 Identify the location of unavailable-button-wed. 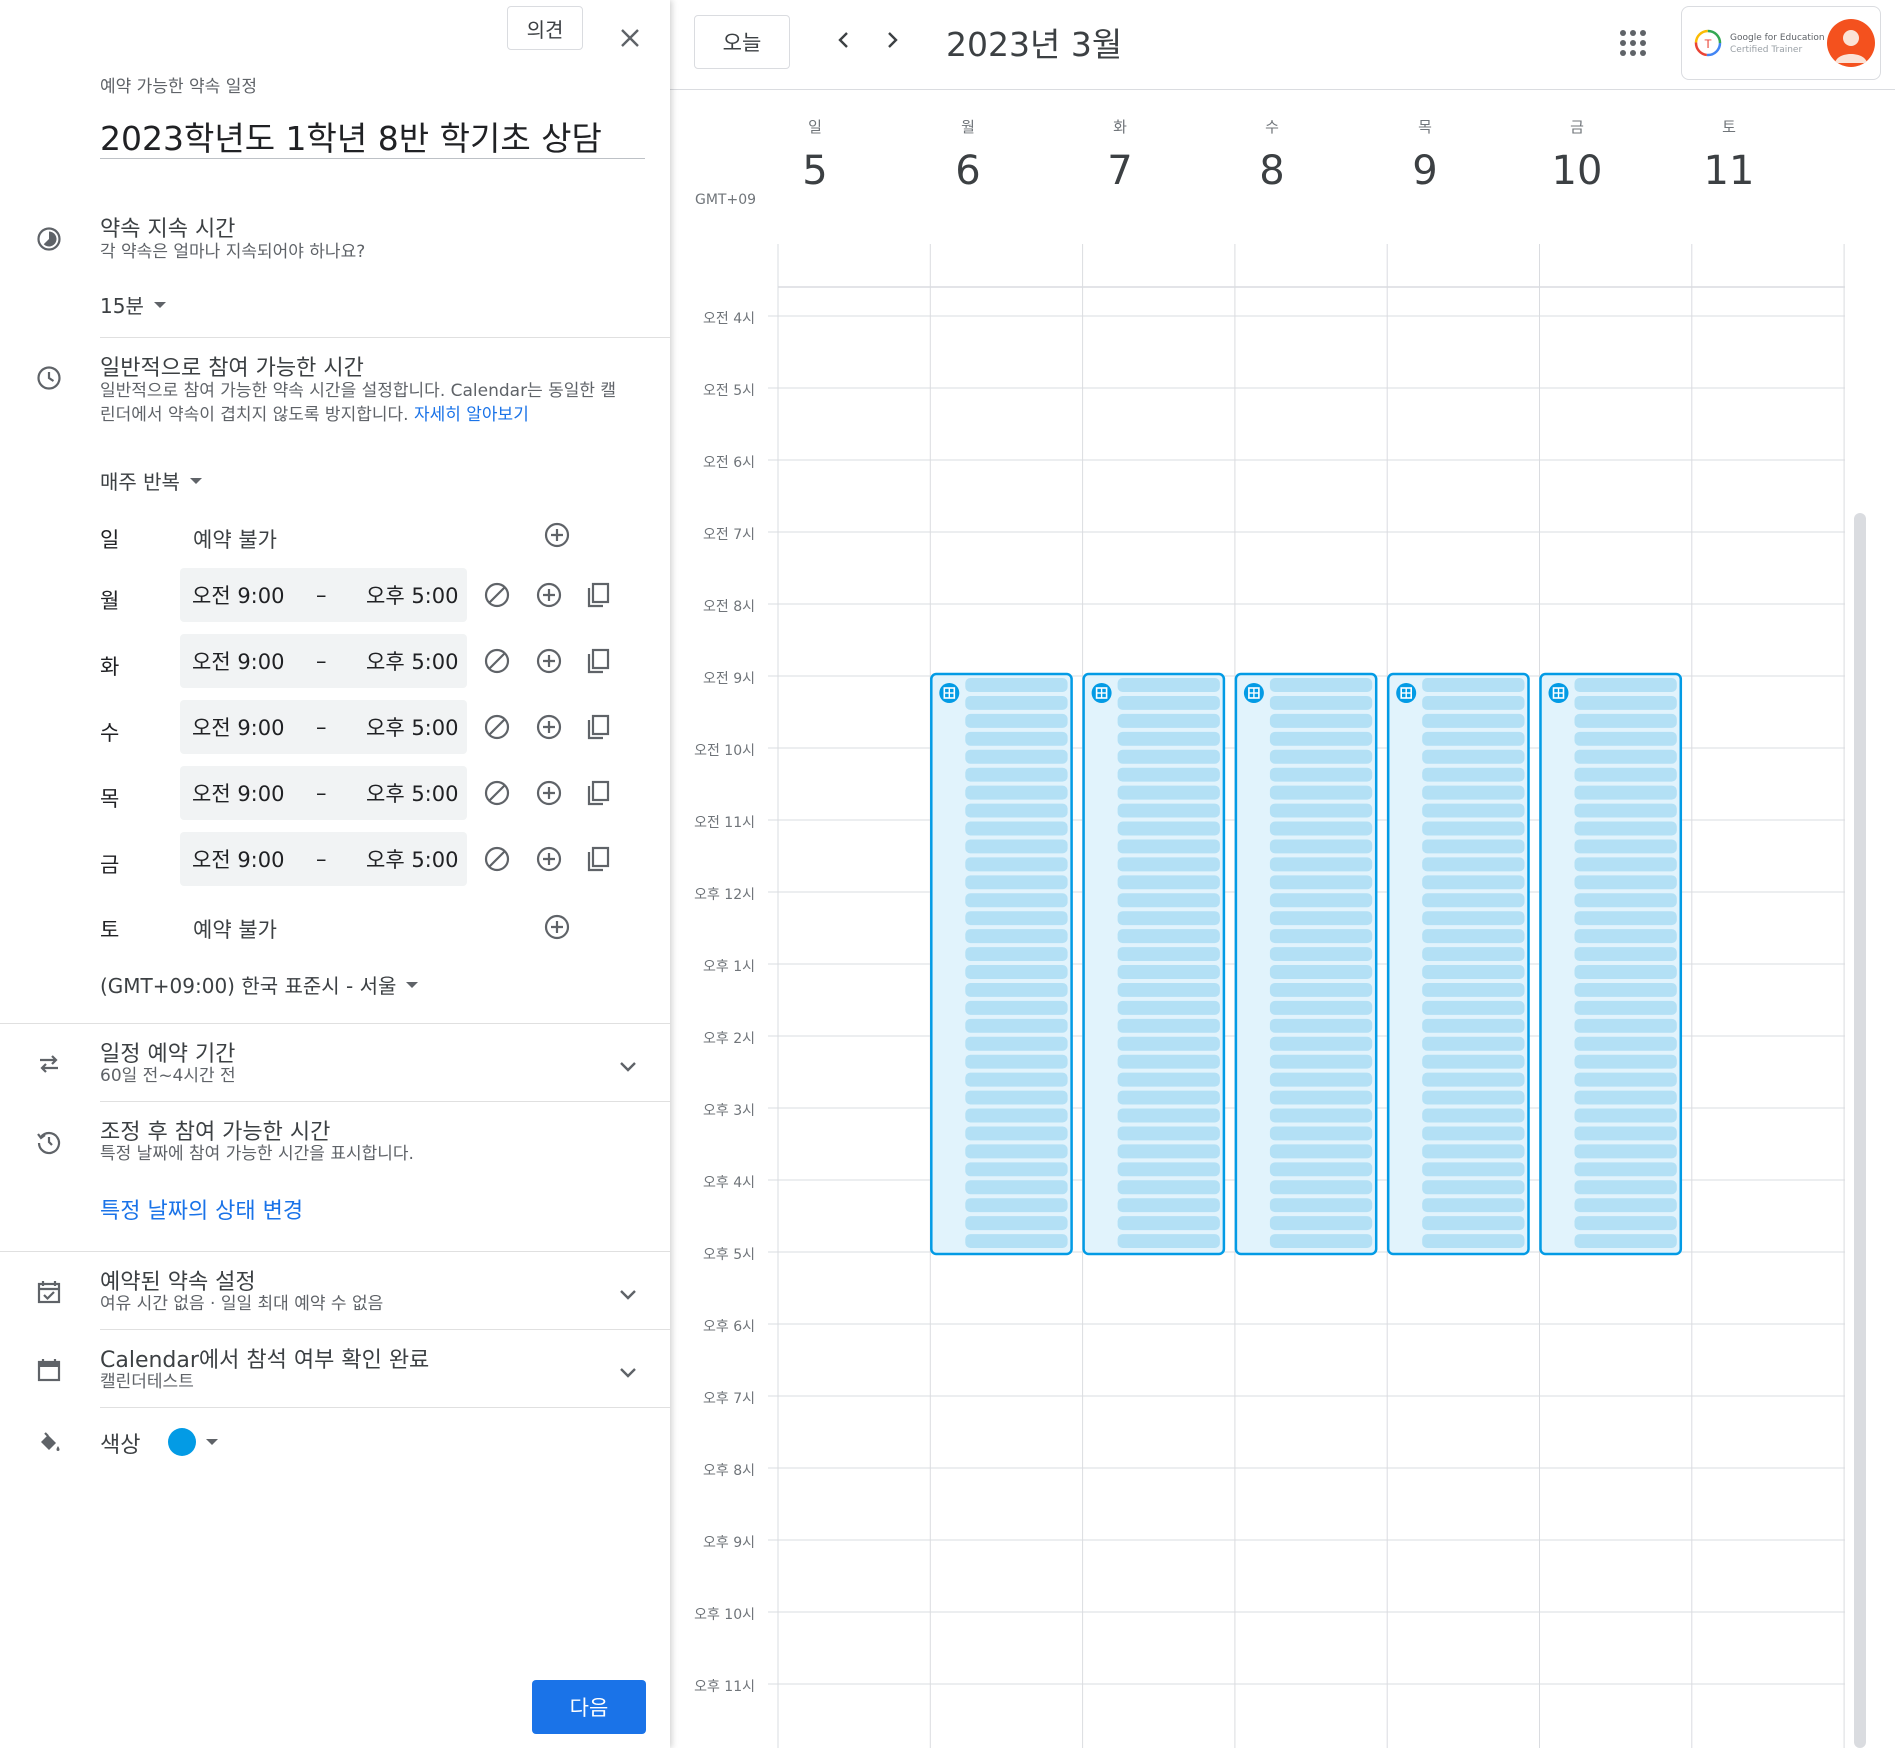
(497, 727).